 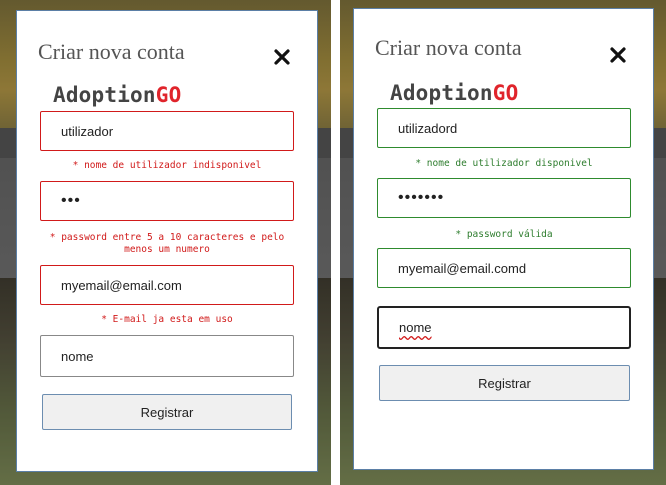 What do you see at coordinates (504, 163) in the screenshot?
I see `username-success-message: * nome de utilizador disponivel` at bounding box center [504, 163].